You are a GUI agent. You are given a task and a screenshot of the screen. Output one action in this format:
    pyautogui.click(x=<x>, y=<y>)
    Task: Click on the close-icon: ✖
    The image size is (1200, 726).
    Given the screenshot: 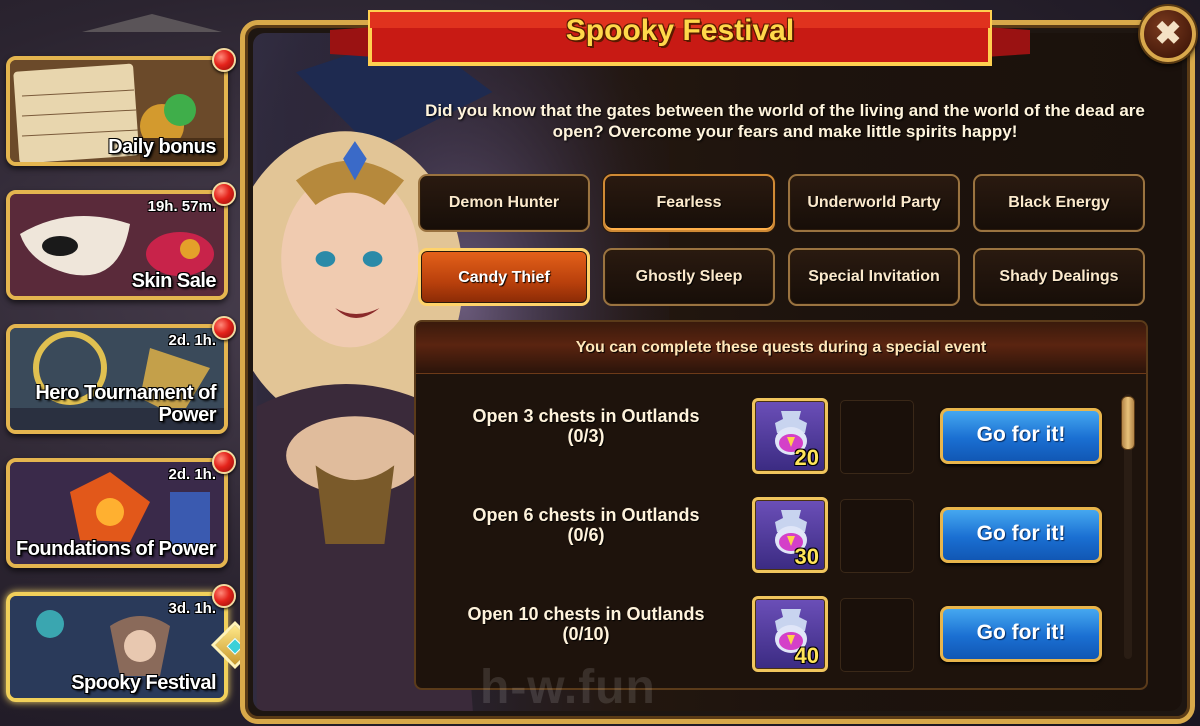 What is the action you would take?
    pyautogui.click(x=1168, y=33)
    